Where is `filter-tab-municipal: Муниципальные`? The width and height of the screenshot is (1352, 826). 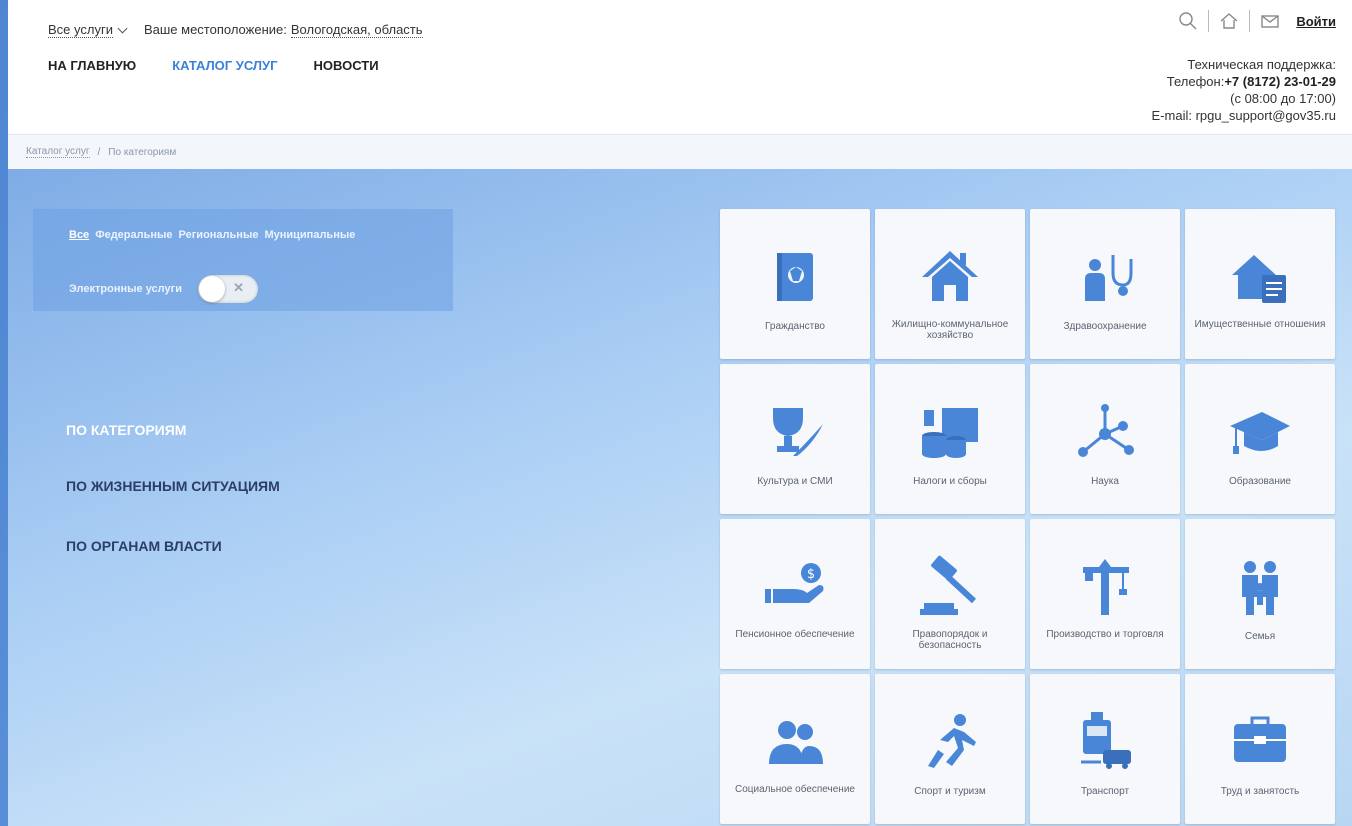
filter-tab-municipal: Муниципальные is located at coordinates (309, 235).